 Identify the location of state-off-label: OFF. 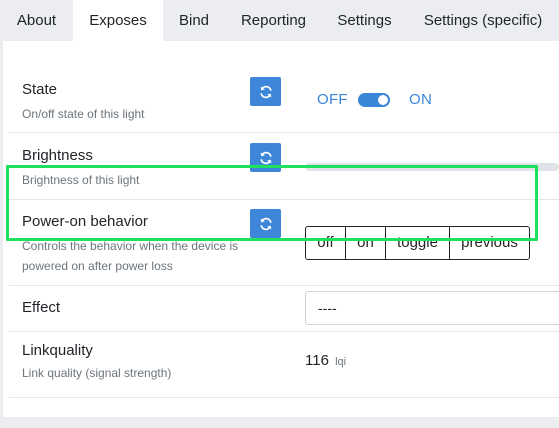
(332, 99).